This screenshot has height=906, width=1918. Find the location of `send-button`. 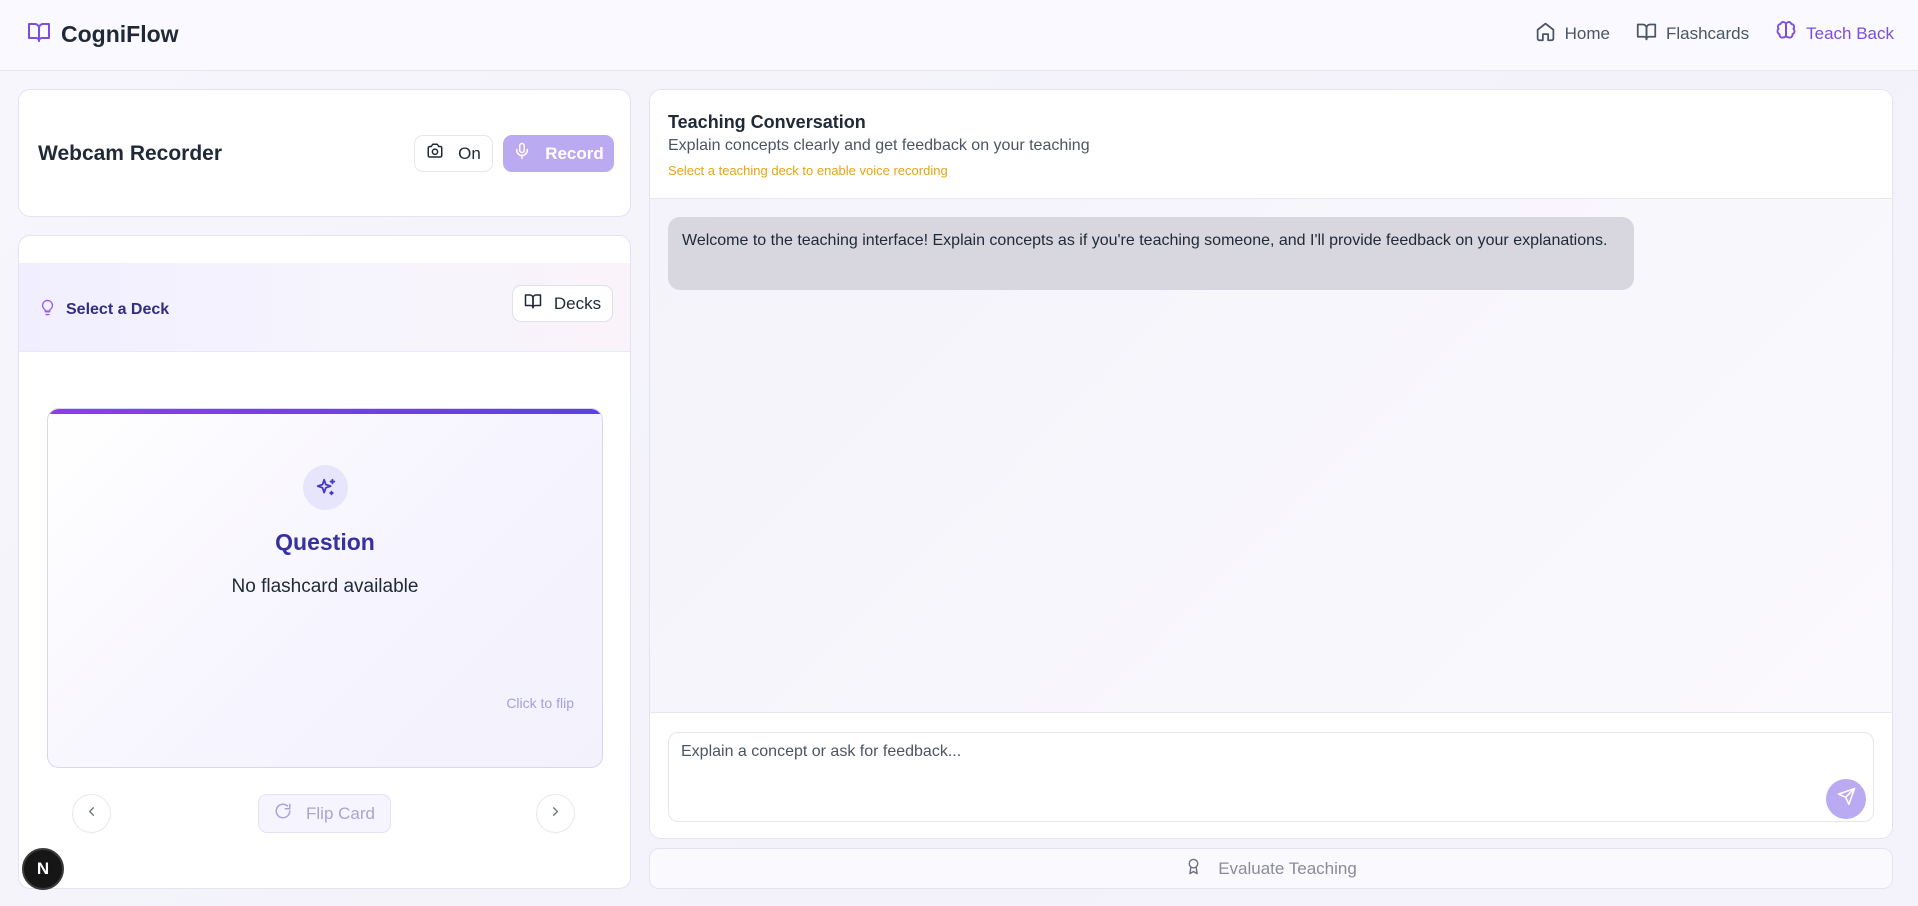

send-button is located at coordinates (1846, 799).